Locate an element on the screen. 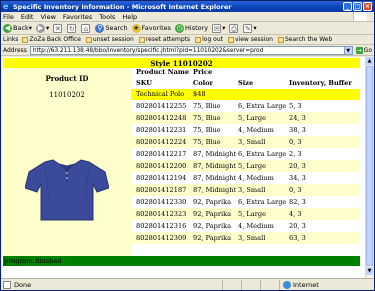  scrollbar-thumb is located at coordinates (369, 166).